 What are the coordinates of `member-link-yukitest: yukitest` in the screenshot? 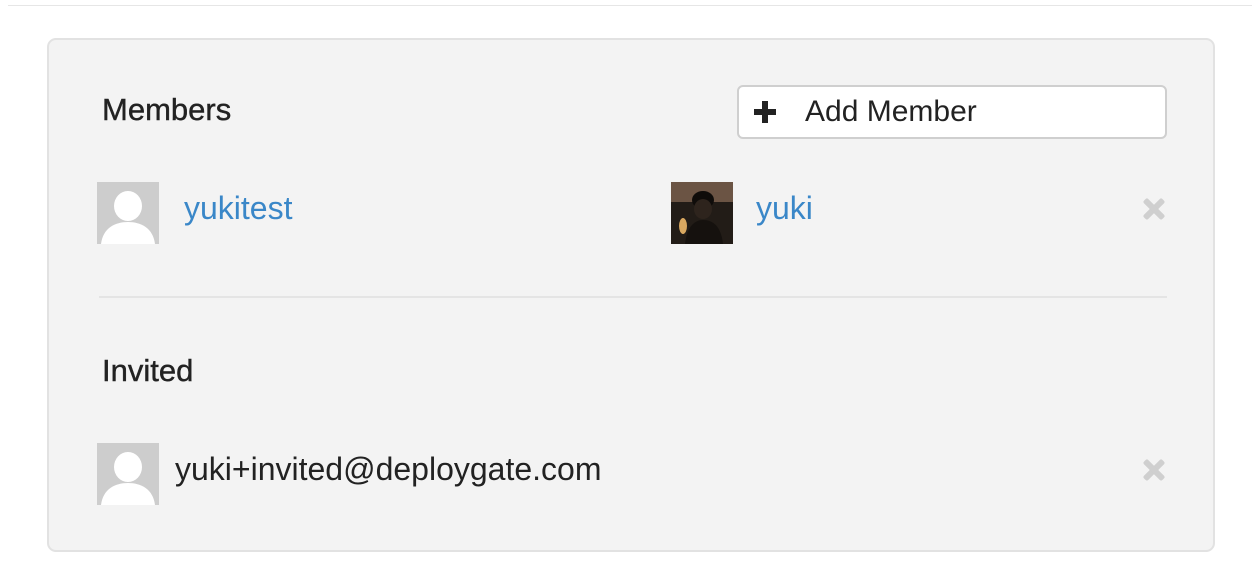 It's located at (238, 208).